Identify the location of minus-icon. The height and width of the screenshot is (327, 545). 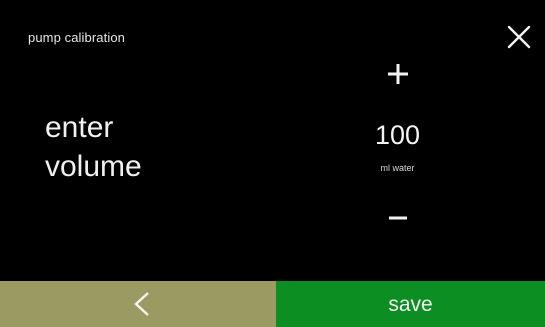
(398, 218).